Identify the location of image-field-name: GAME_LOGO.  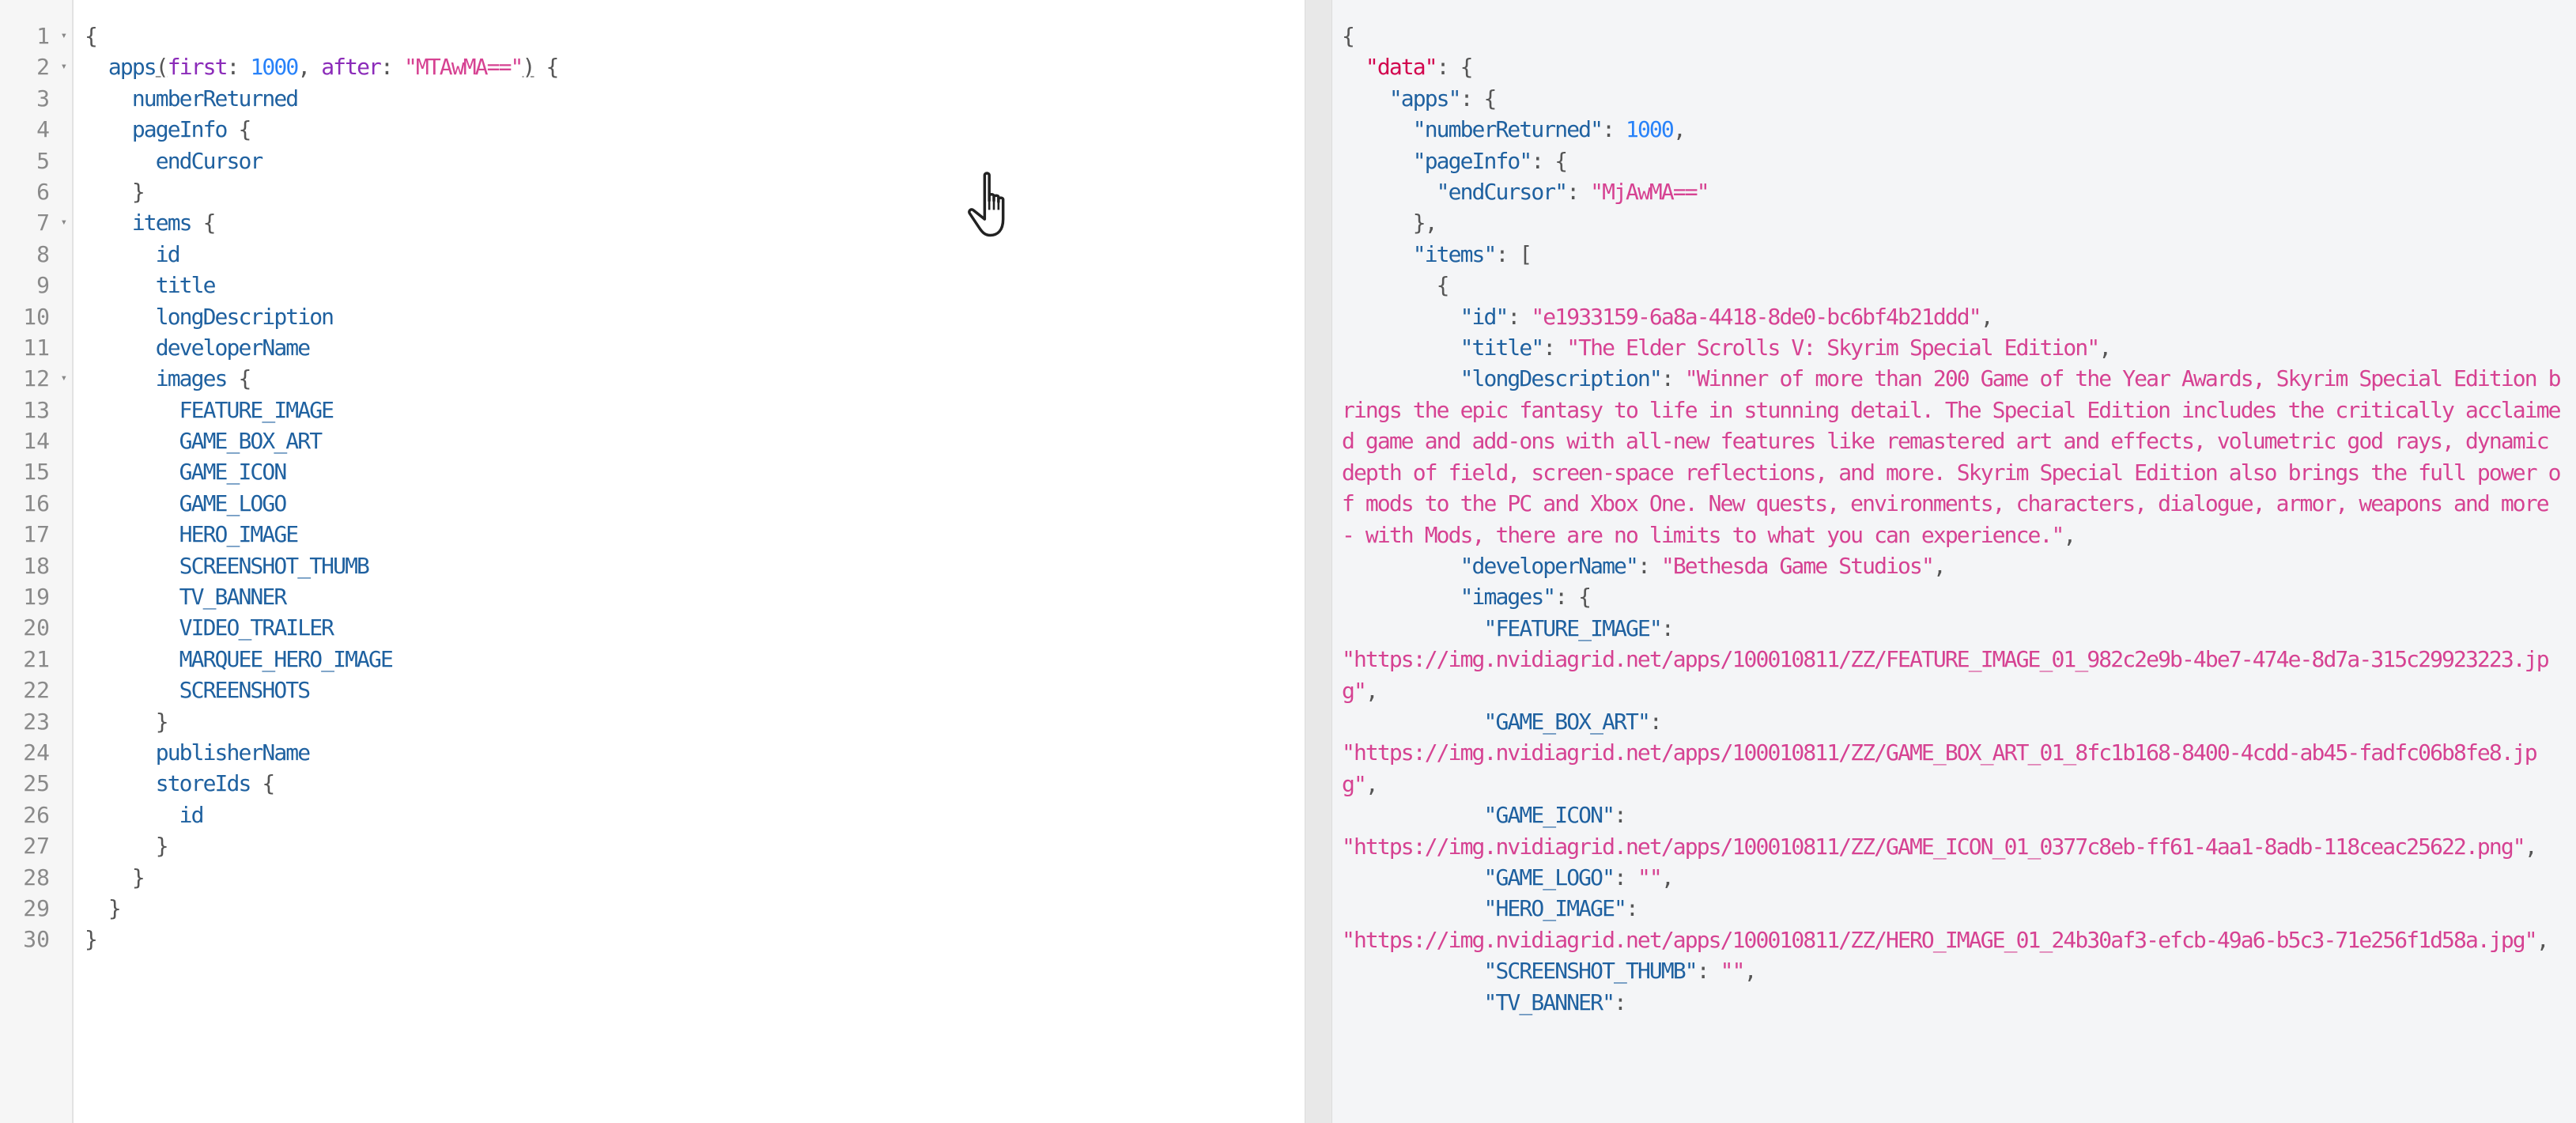
(233, 503).